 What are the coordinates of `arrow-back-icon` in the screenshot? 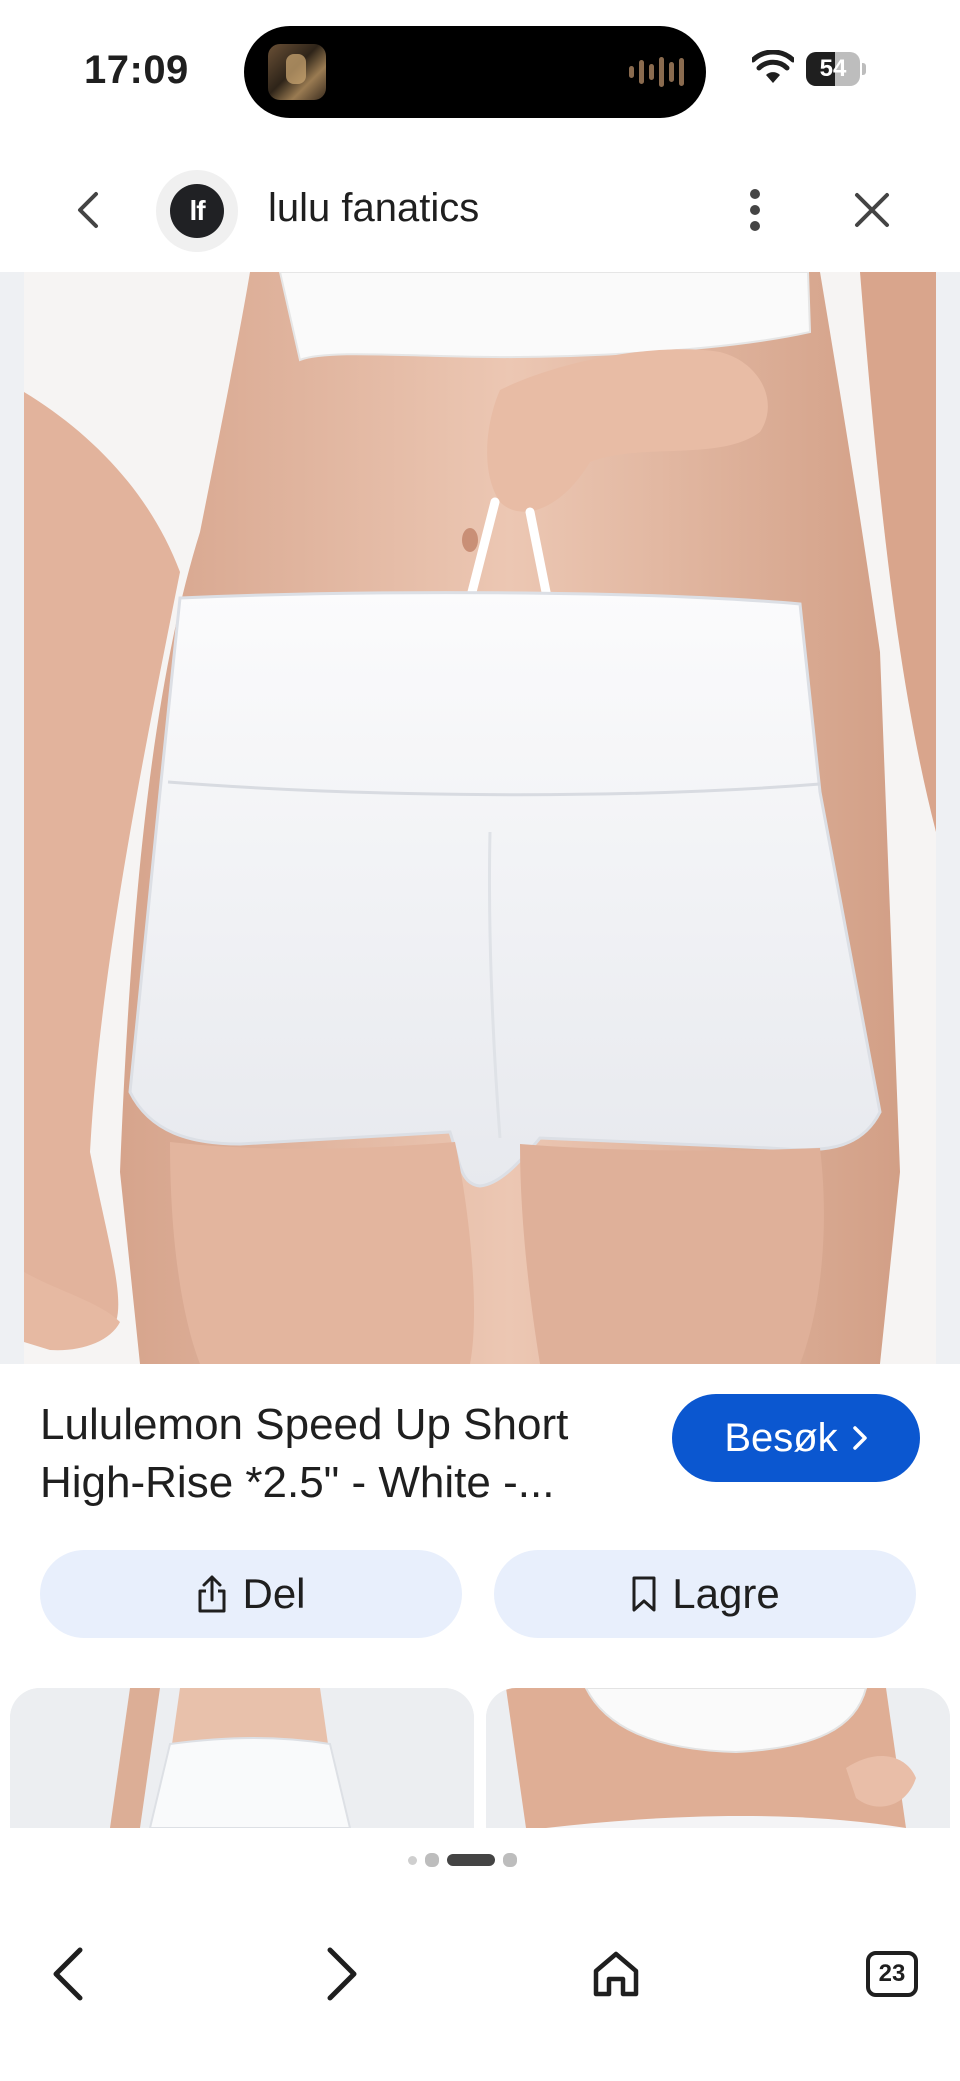 It's located at (68, 1974).